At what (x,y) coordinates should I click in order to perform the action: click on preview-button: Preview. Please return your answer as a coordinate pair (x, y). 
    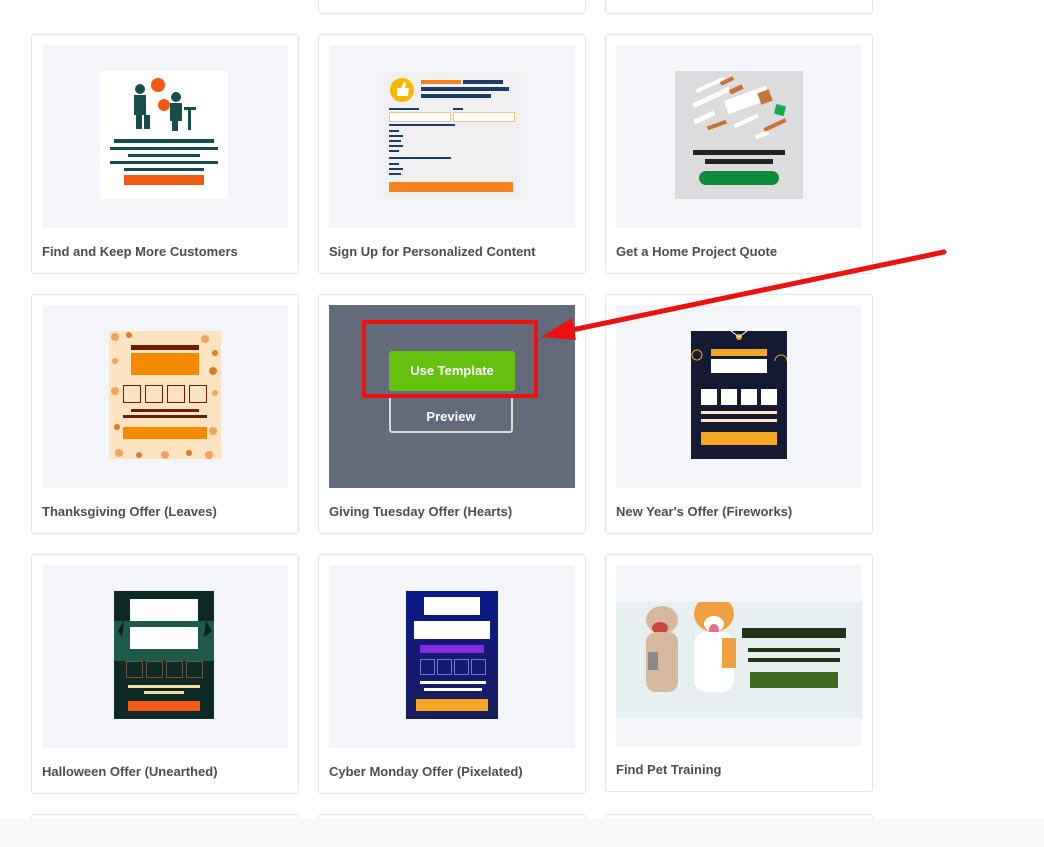
    Looking at the image, I should click on (451, 414).